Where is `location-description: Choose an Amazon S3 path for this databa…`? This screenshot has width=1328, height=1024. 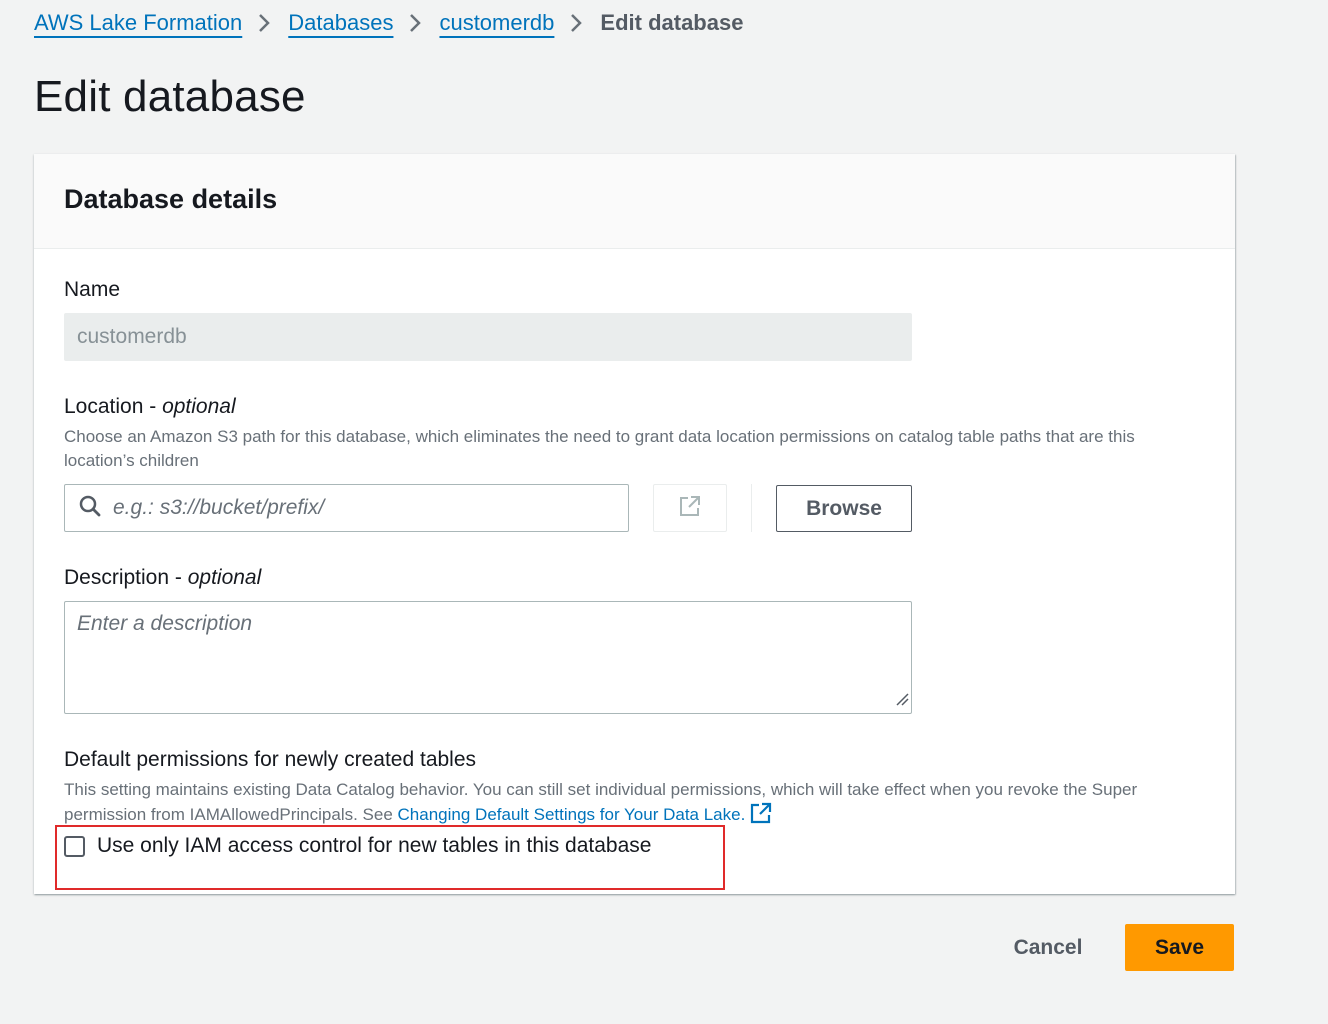 location-description: Choose an Amazon S3 path for this databa… is located at coordinates (599, 448).